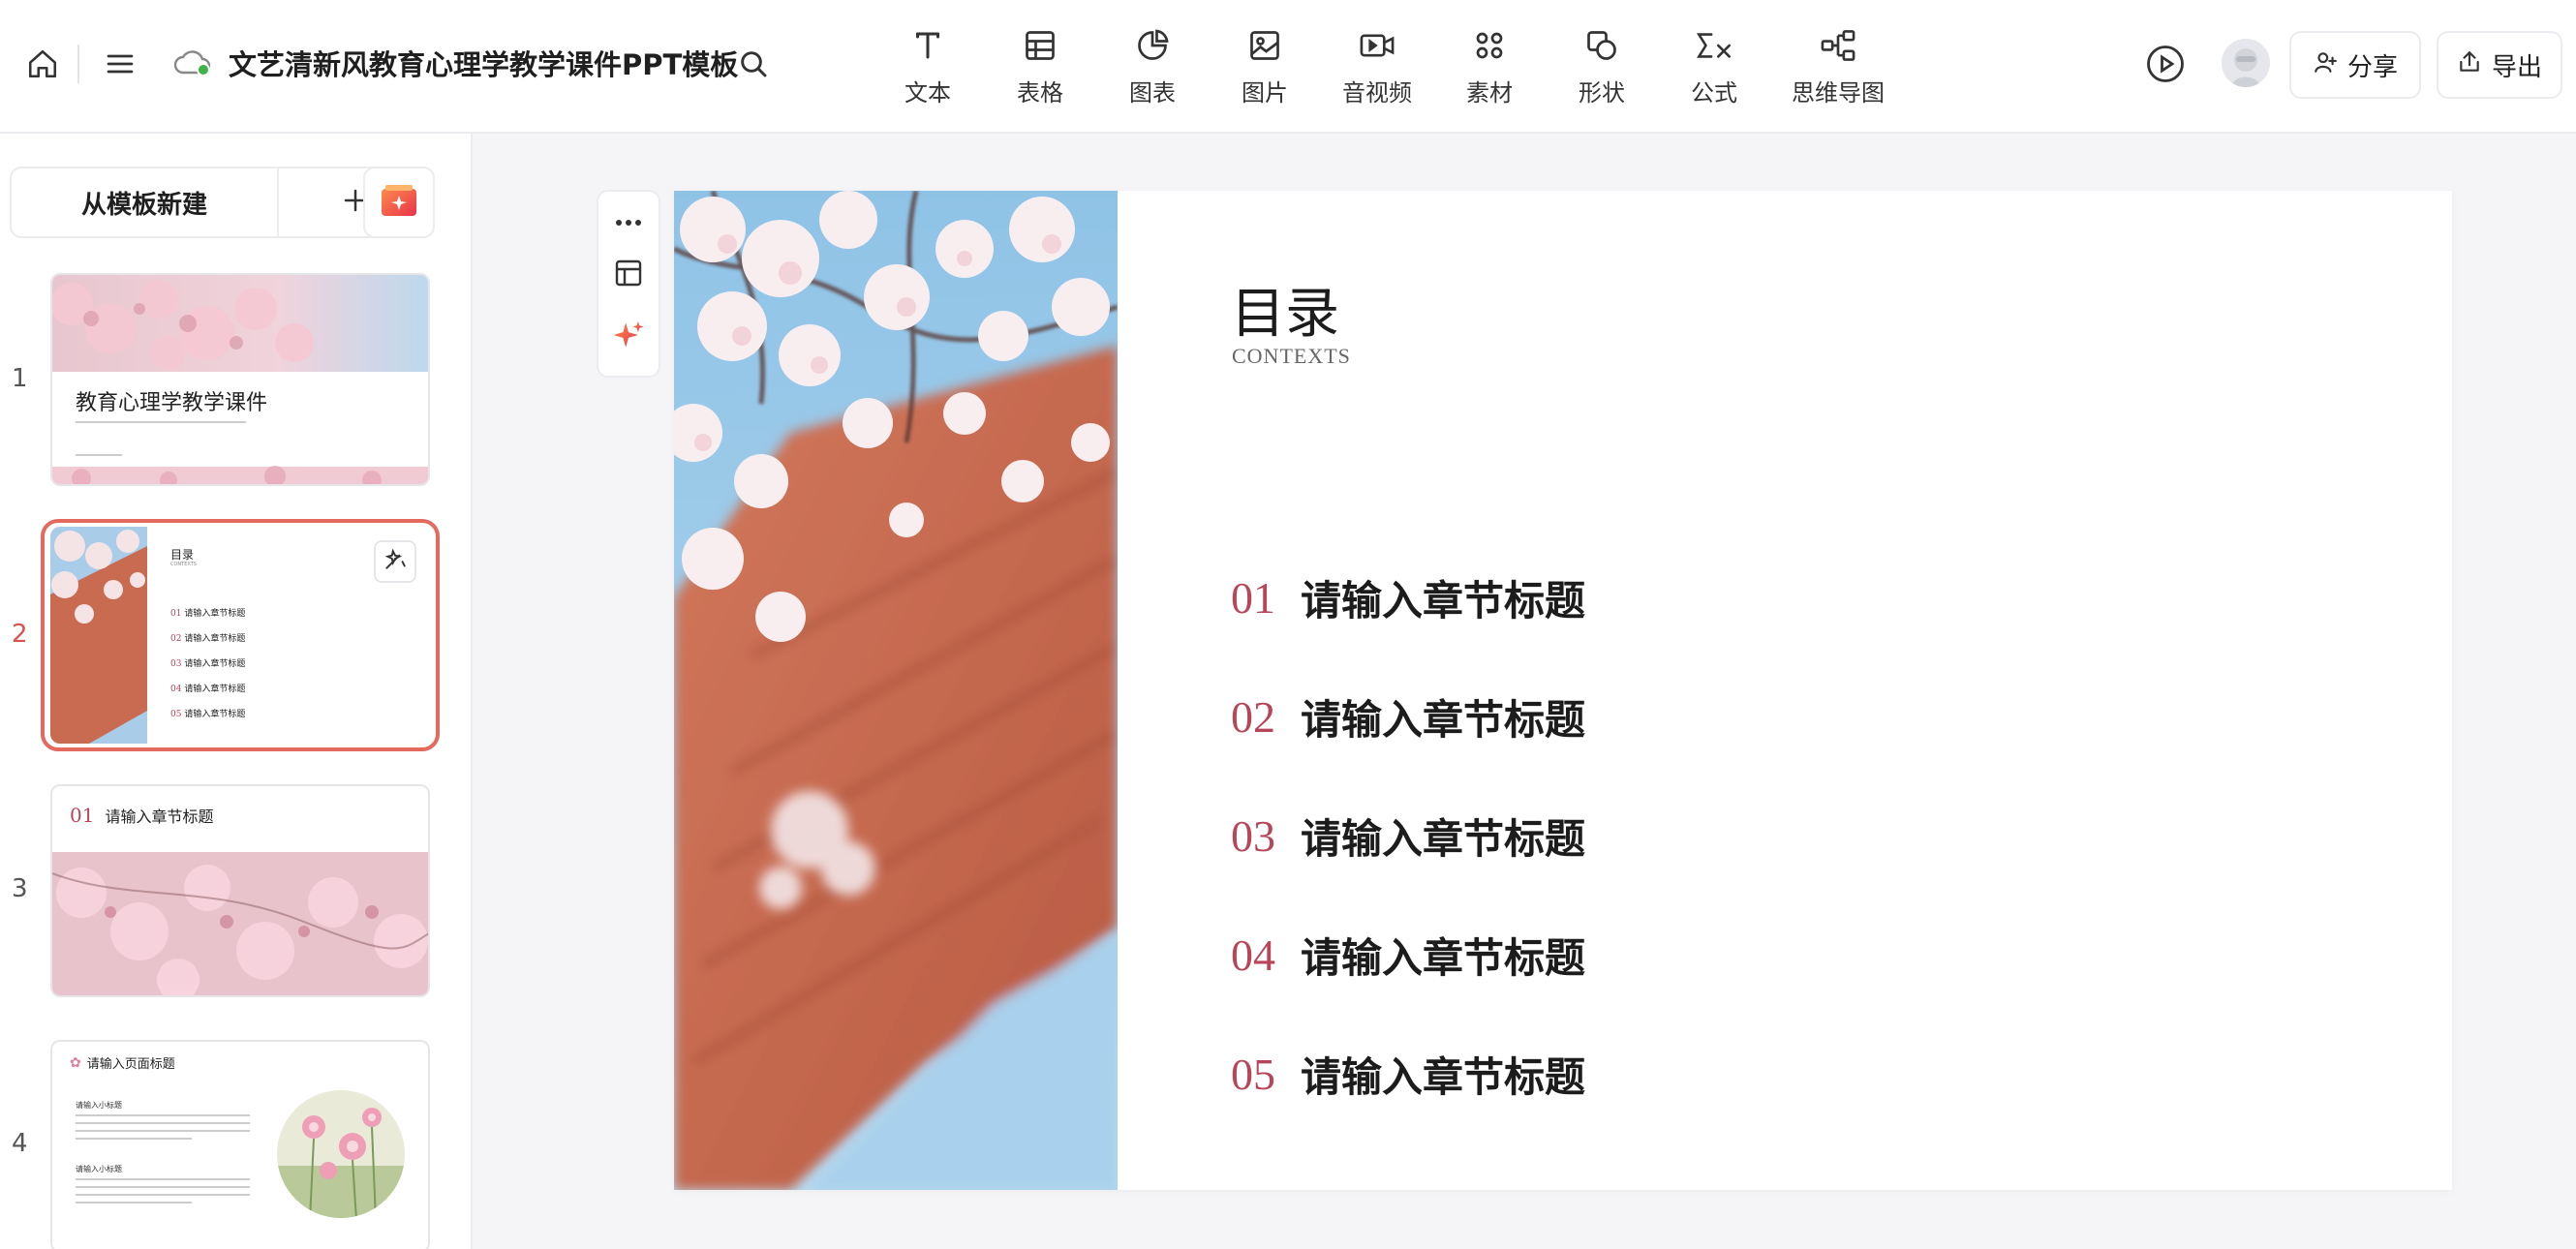  I want to click on slide-thumbnail-3-heading: 01 请输入章节标题, so click(142, 815).